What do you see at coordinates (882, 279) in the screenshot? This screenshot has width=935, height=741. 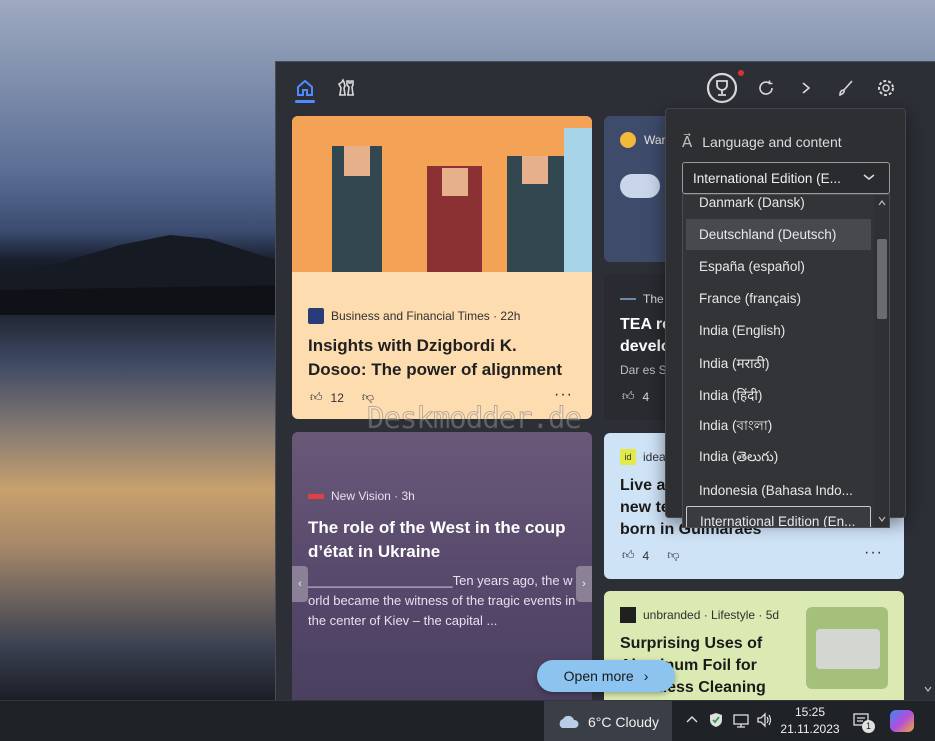 I see `scrollbar-thumb` at bounding box center [882, 279].